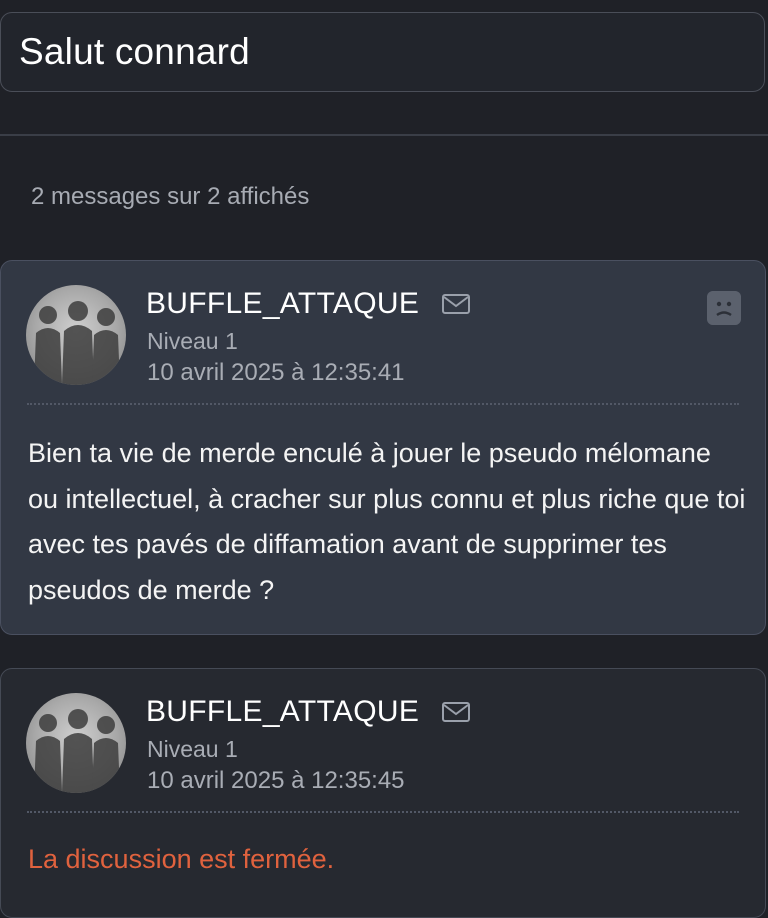 The image size is (768, 918). I want to click on topic-title-bar: Salut connard, so click(382, 52).